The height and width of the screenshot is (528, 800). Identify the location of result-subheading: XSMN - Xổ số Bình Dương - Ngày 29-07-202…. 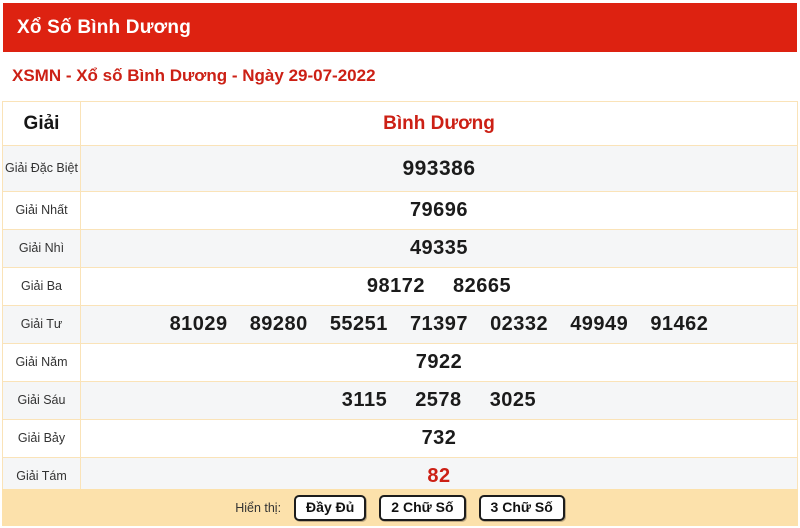
(194, 75).